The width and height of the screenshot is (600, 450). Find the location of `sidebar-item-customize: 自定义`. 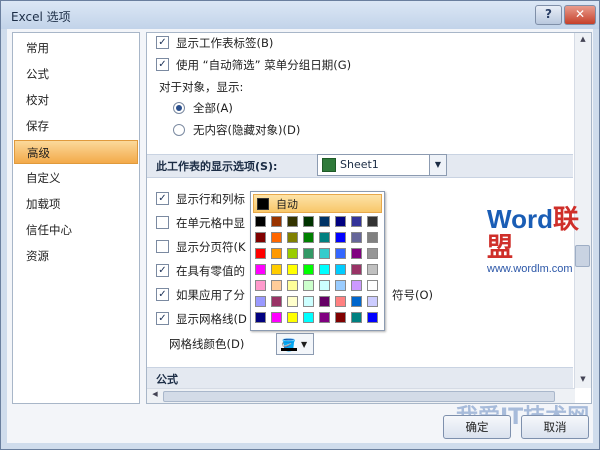

sidebar-item-customize: 自定义 is located at coordinates (76, 178).